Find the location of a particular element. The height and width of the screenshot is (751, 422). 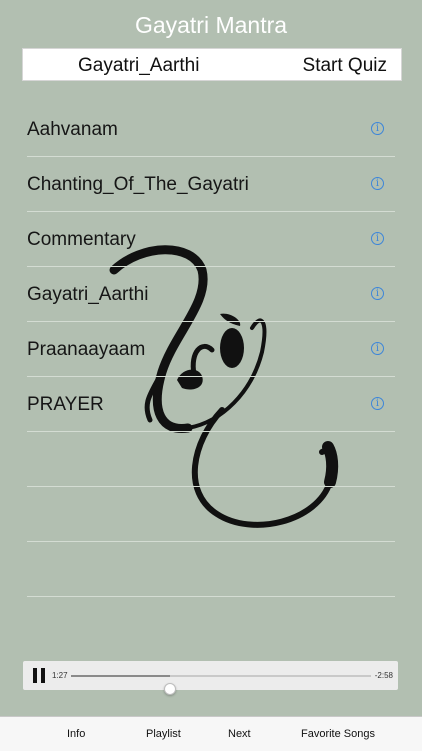

pause-icon is located at coordinates (39, 675).